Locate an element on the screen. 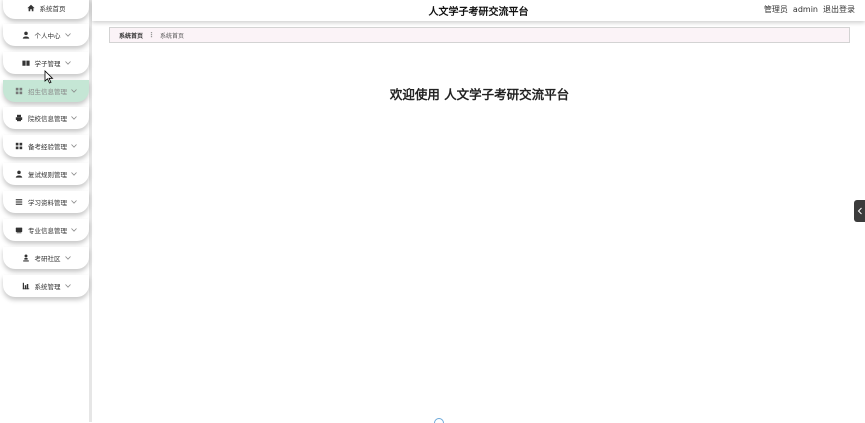 The width and height of the screenshot is (865, 423). sidebar-item-materials: 学习资料管理 is located at coordinates (46, 202).